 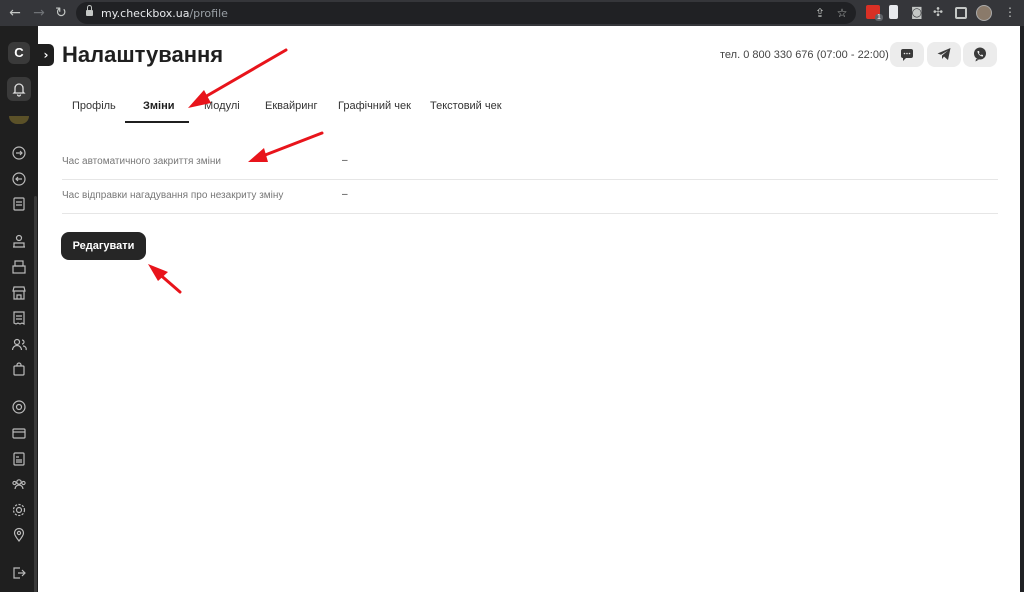 I want to click on viber-button, so click(x=980, y=54).